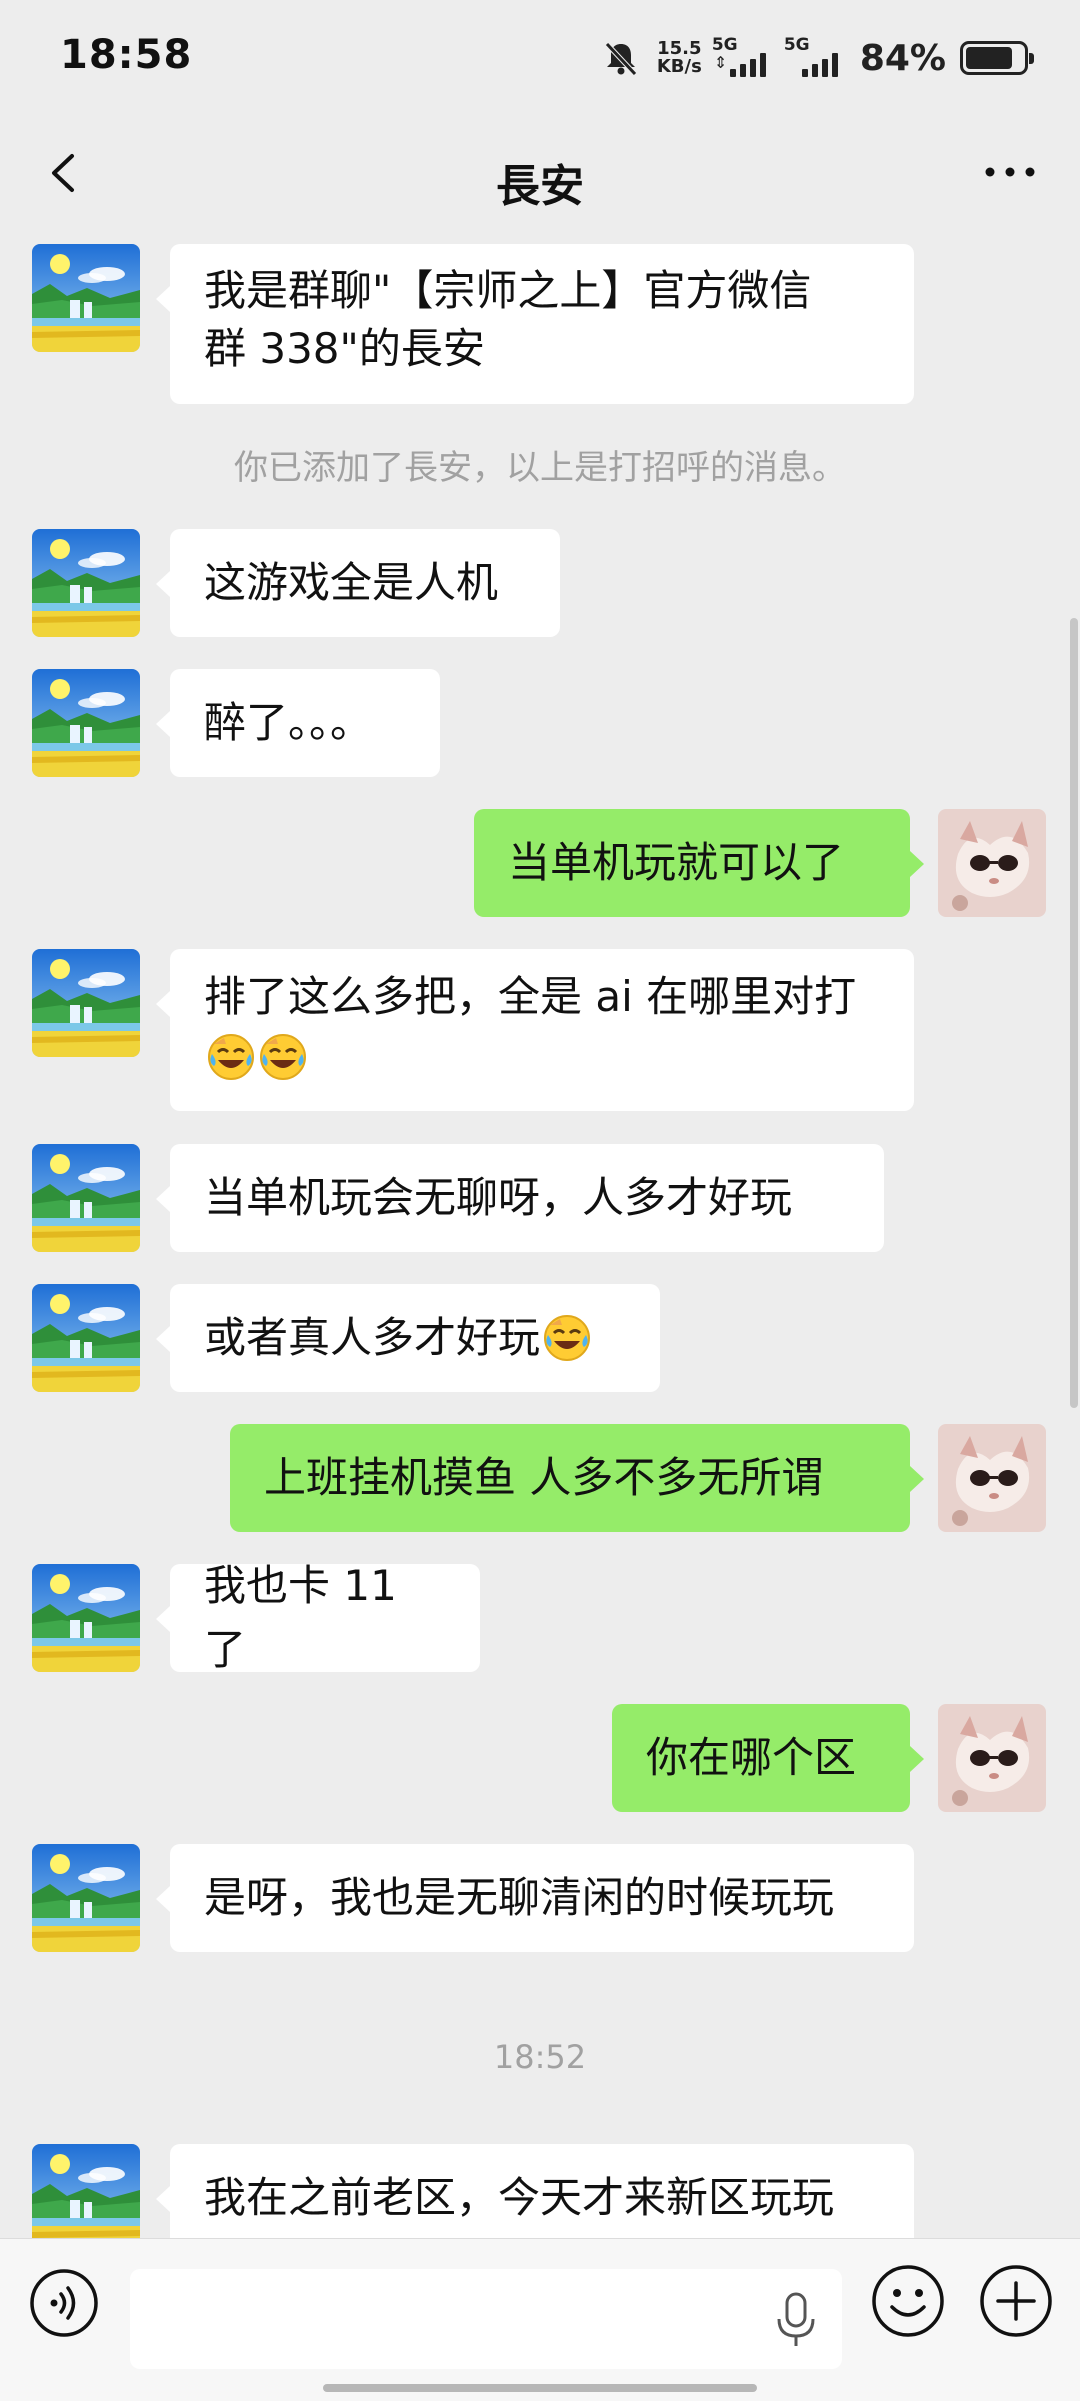  I want to click on message-bubble: 这游戏全是人机, so click(358, 583).